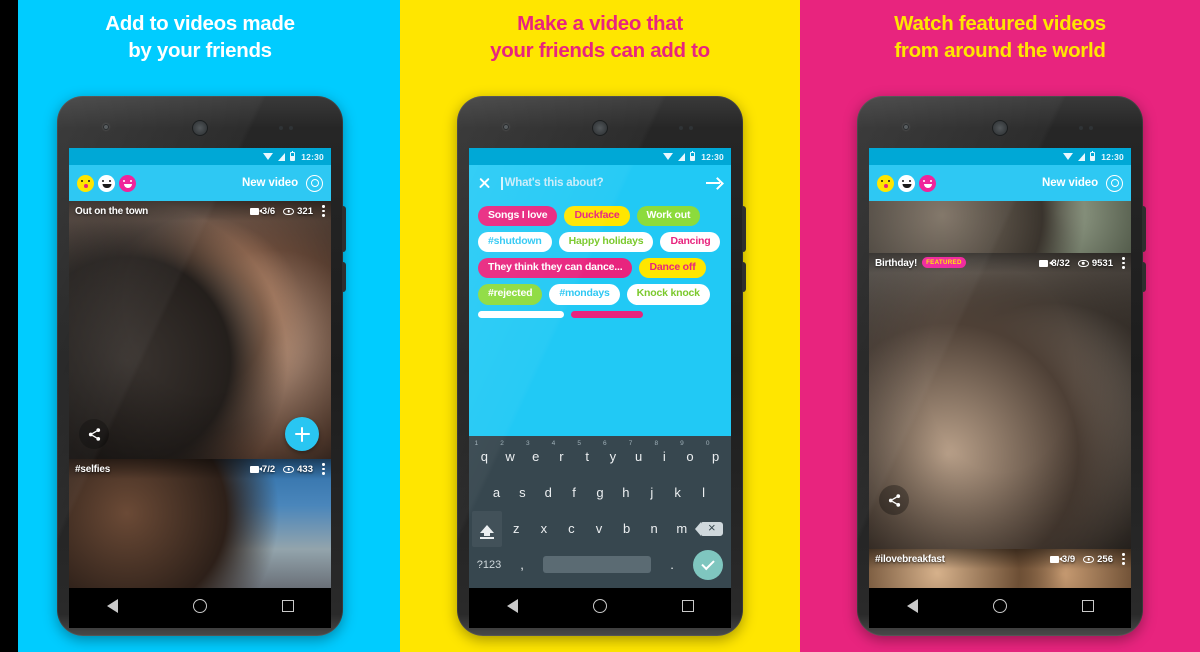 The image size is (1200, 652). What do you see at coordinates (268, 211) in the screenshot?
I see `clip-count-value: 3/6` at bounding box center [268, 211].